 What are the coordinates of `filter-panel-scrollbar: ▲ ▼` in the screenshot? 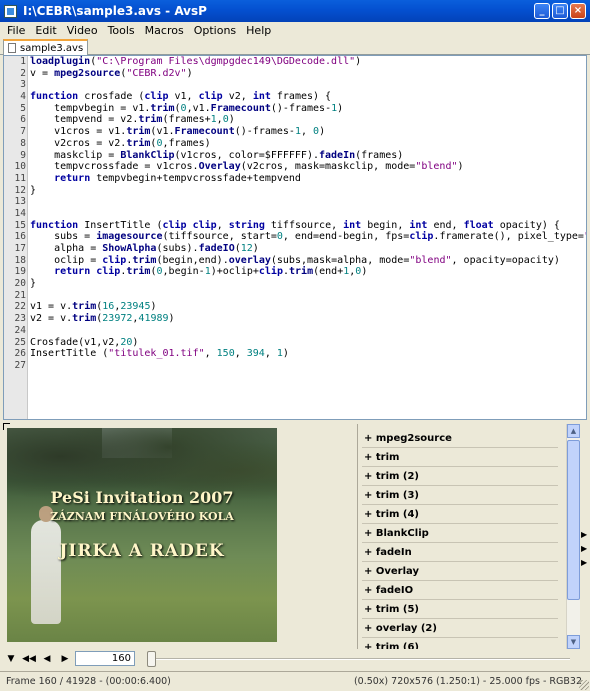 It's located at (573, 536).